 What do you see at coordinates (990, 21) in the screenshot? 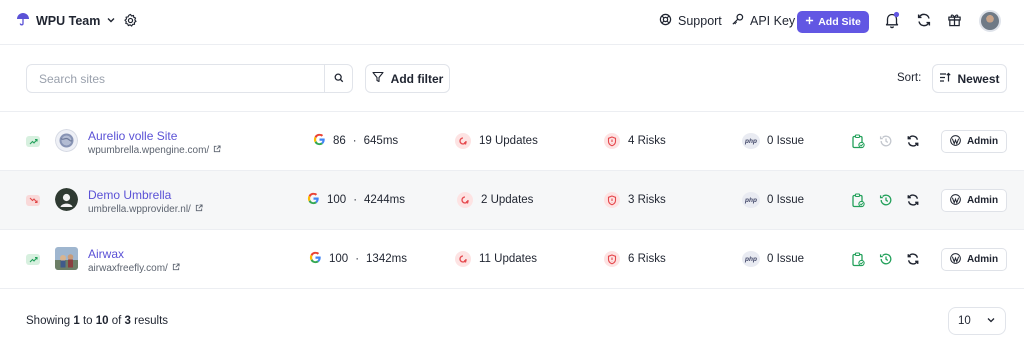
I see `user-avatar` at bounding box center [990, 21].